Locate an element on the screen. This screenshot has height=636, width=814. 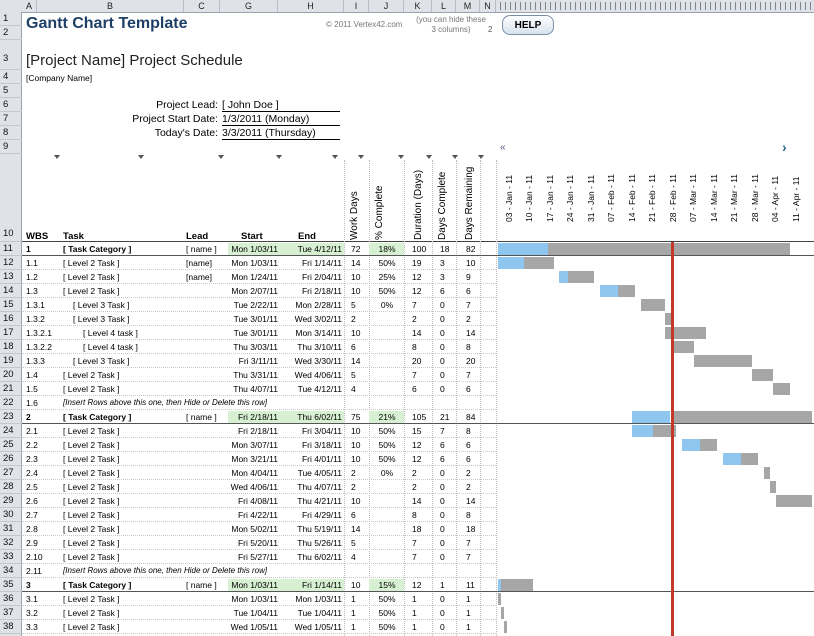
wbs-cell: 1 is located at coordinates (43, 249).